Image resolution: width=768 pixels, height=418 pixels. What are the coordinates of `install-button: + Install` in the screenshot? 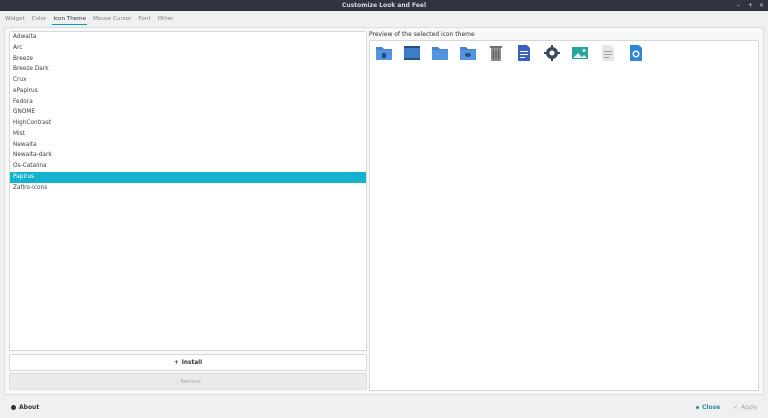 It's located at (188, 362).